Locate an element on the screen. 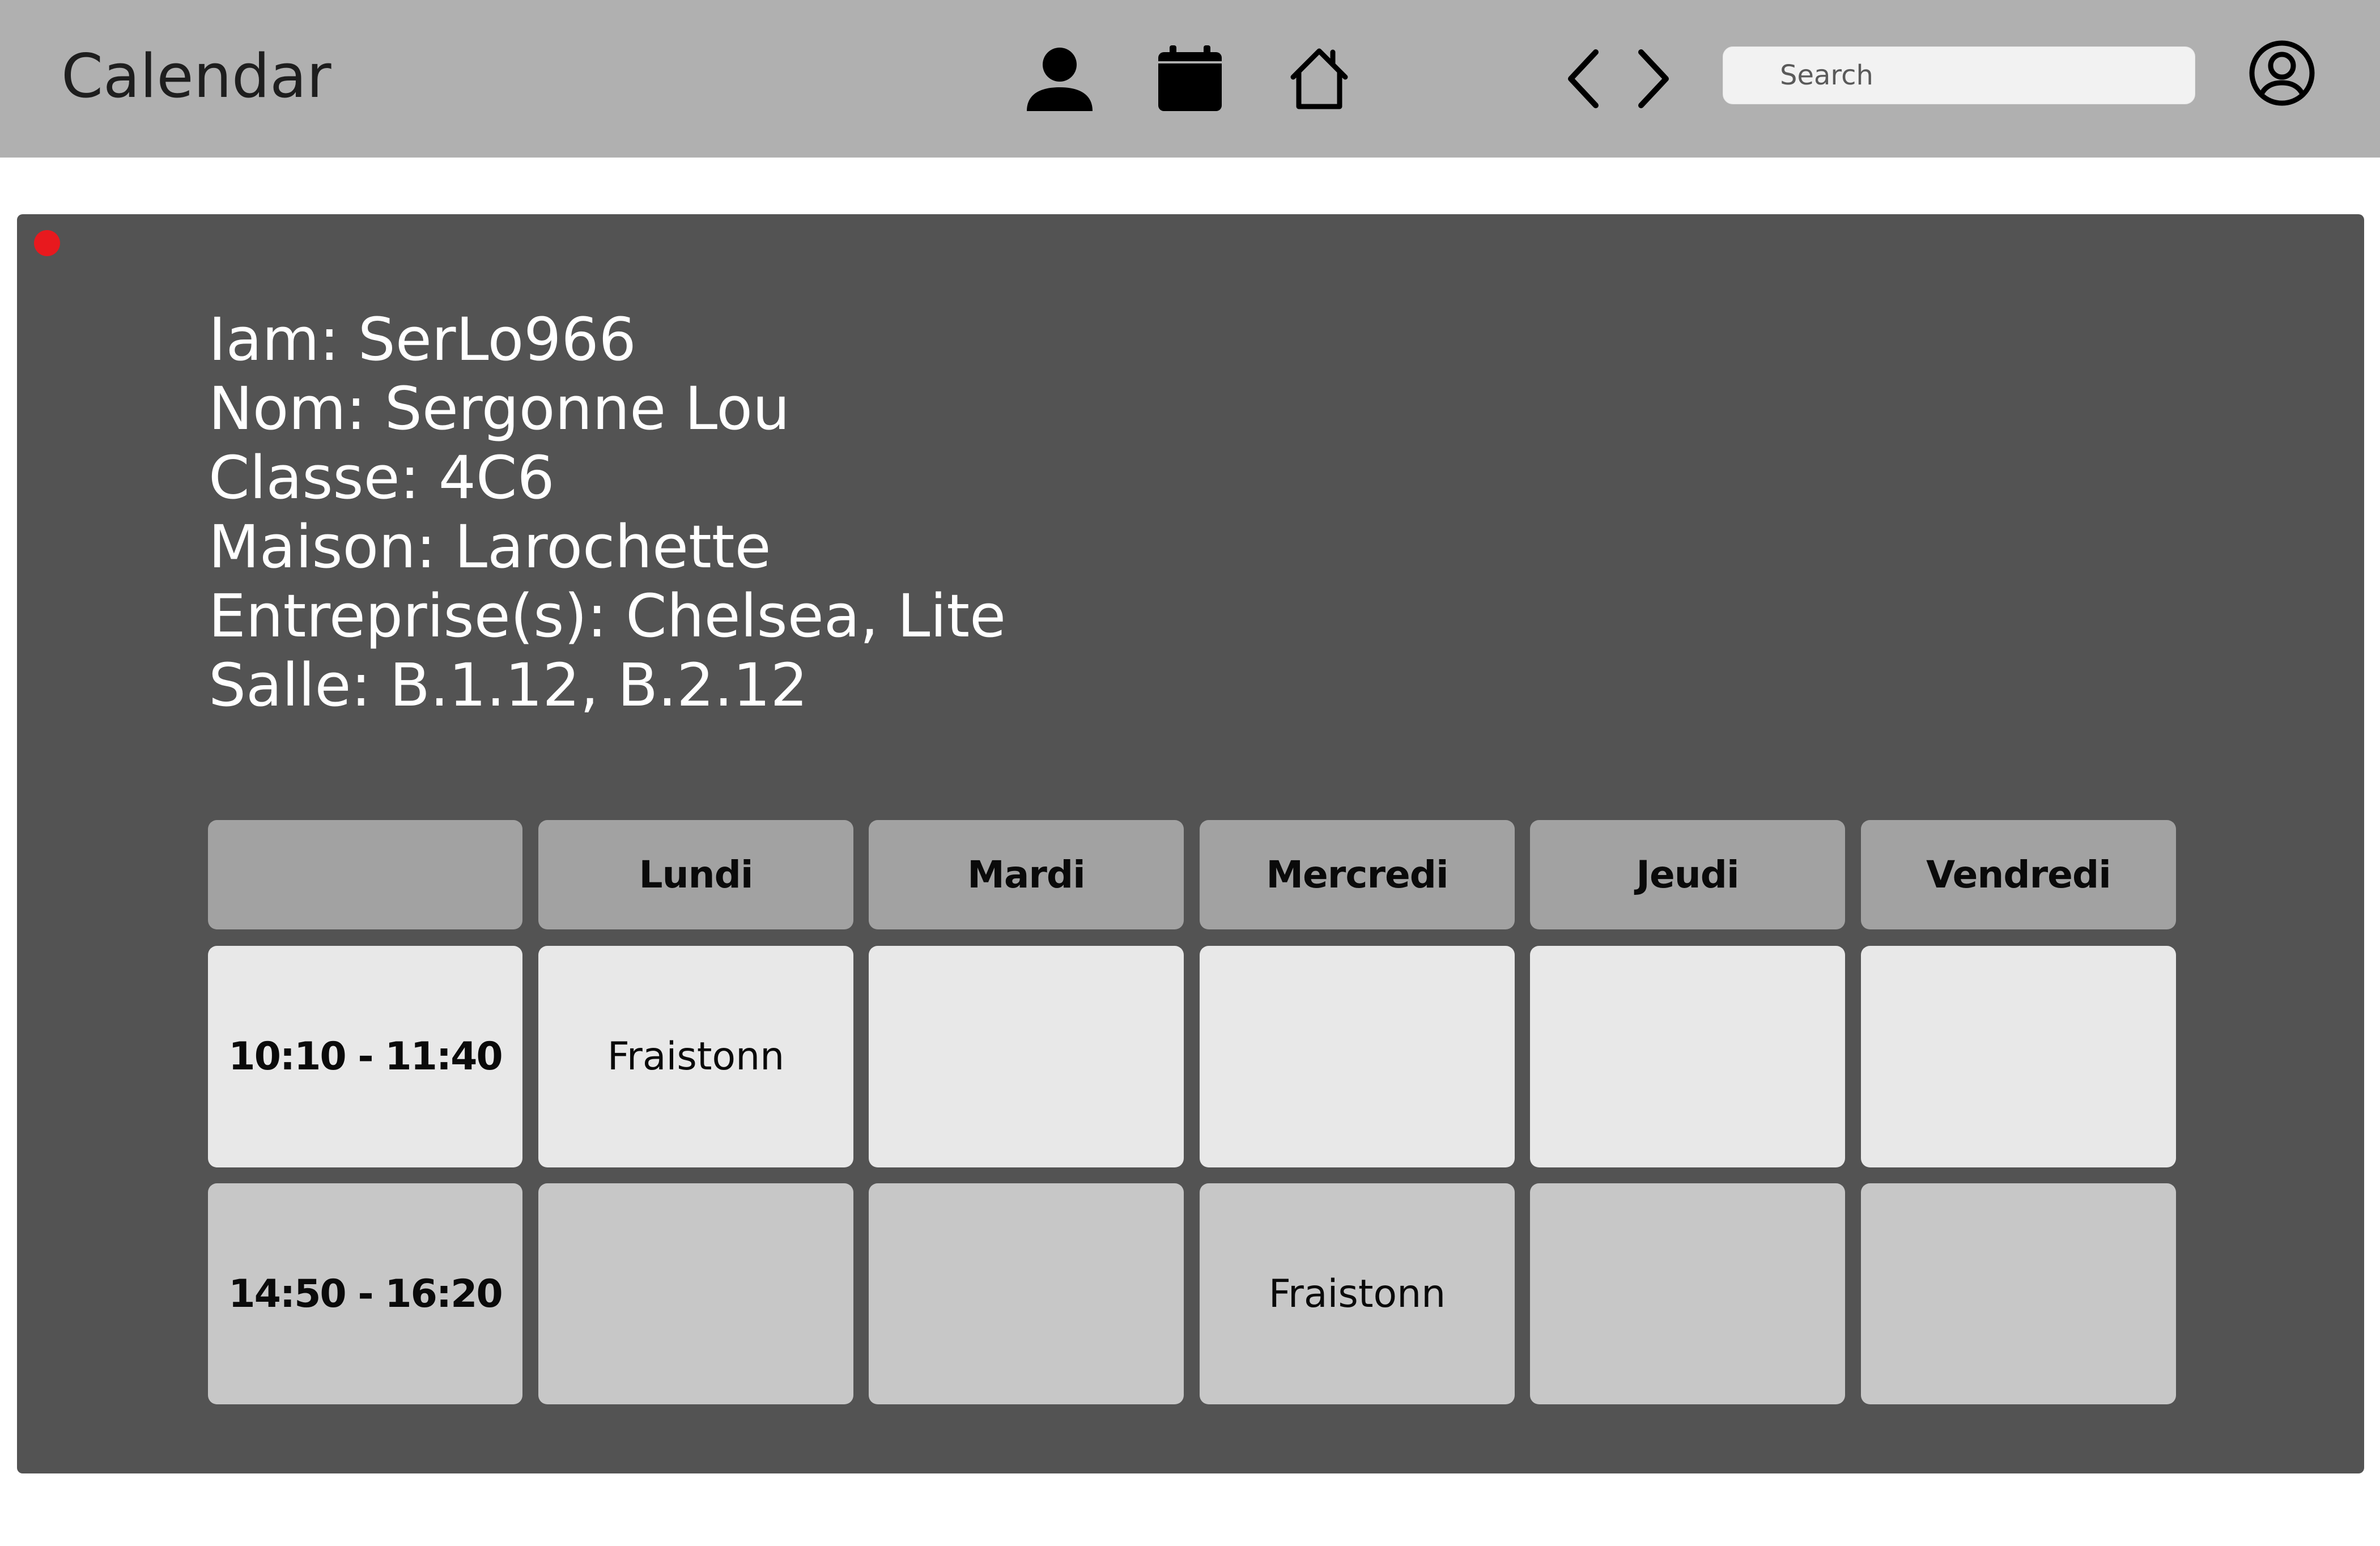 This screenshot has width=2380, height=1546. home-icon is located at coordinates (1319, 78).